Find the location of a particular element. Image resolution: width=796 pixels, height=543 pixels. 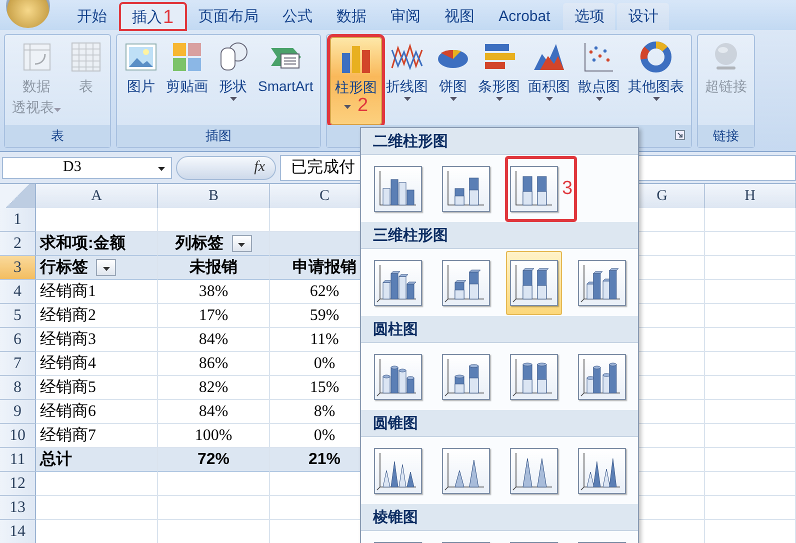

ribbon-button: 形状 is located at coordinates (233, 81).